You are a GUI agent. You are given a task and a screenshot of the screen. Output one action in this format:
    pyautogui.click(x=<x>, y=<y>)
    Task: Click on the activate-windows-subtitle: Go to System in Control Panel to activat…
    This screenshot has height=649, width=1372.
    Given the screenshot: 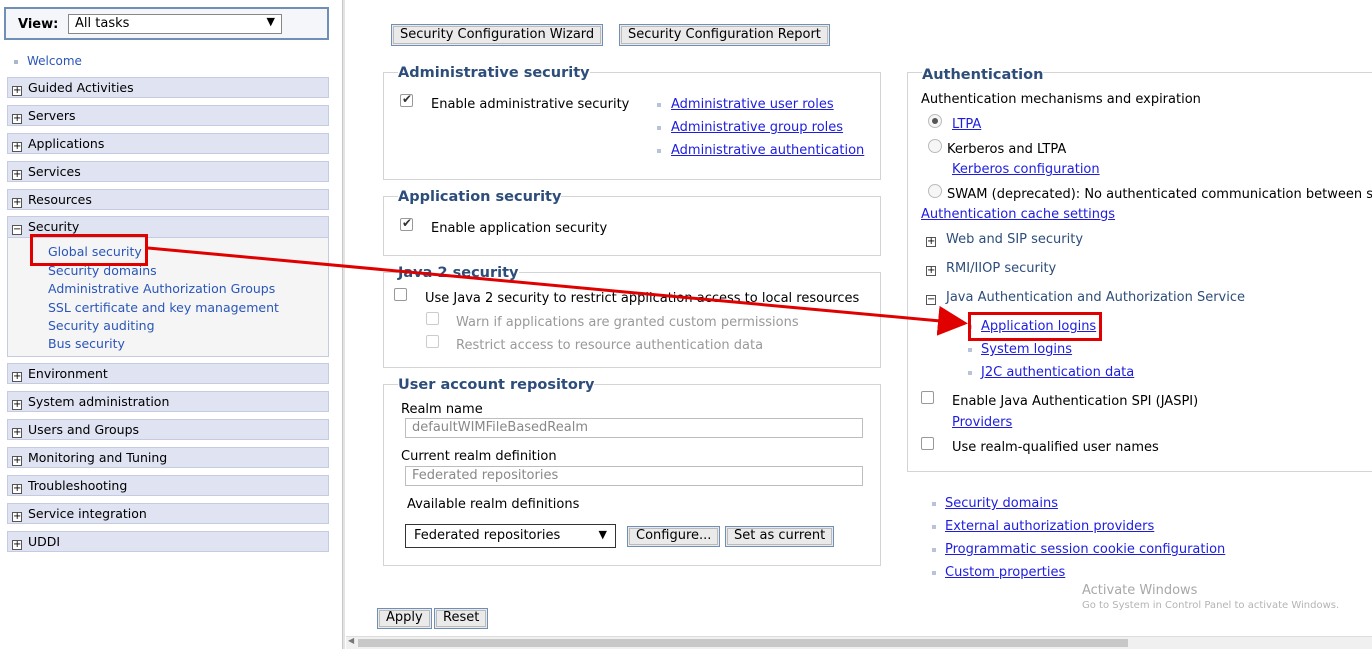 What is the action you would take?
    pyautogui.click(x=1211, y=605)
    